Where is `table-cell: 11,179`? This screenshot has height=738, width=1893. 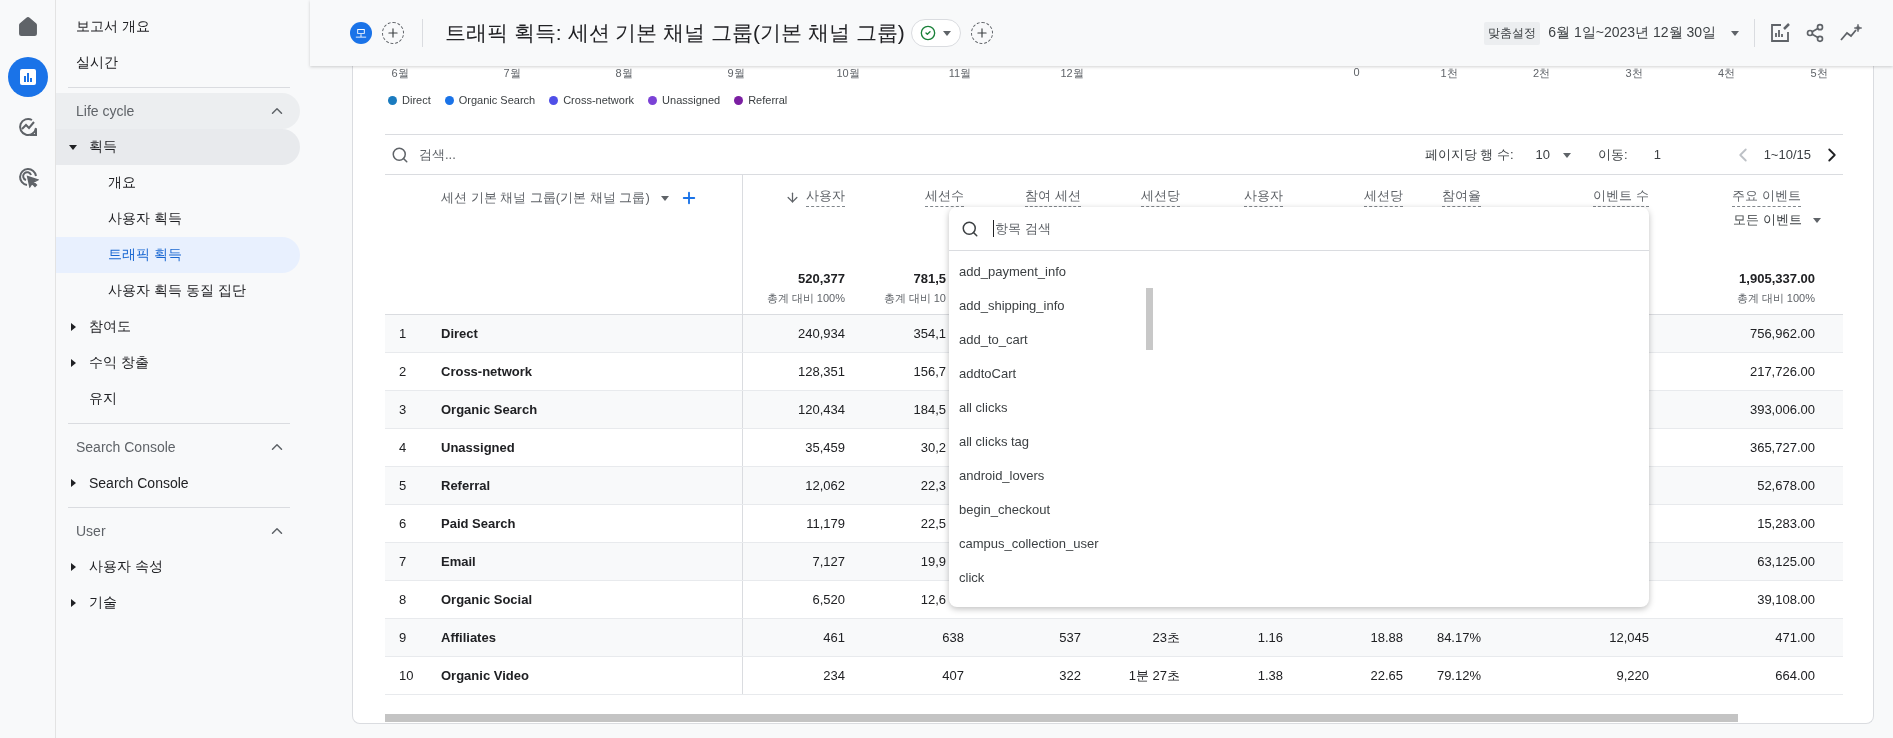 table-cell: 11,179 is located at coordinates (825, 523).